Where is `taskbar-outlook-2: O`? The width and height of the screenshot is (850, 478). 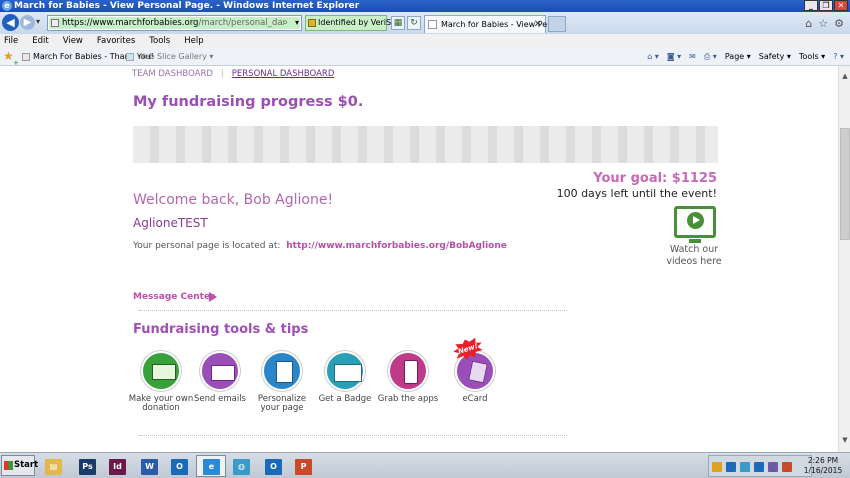
taskbar-outlook-2: O is located at coordinates (273, 466).